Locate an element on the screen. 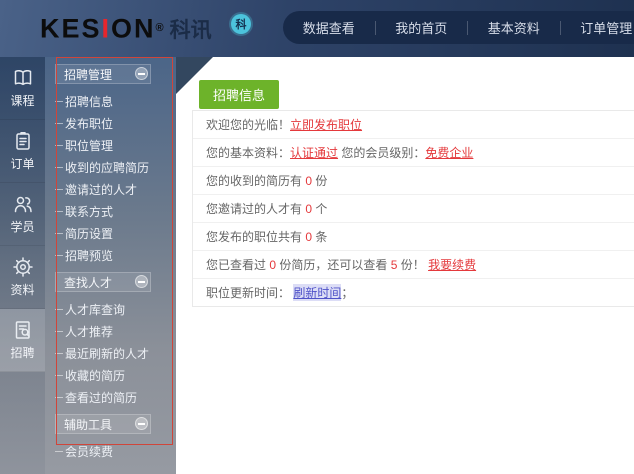  refresh-time-link: 刷新时间 is located at coordinates (317, 292).